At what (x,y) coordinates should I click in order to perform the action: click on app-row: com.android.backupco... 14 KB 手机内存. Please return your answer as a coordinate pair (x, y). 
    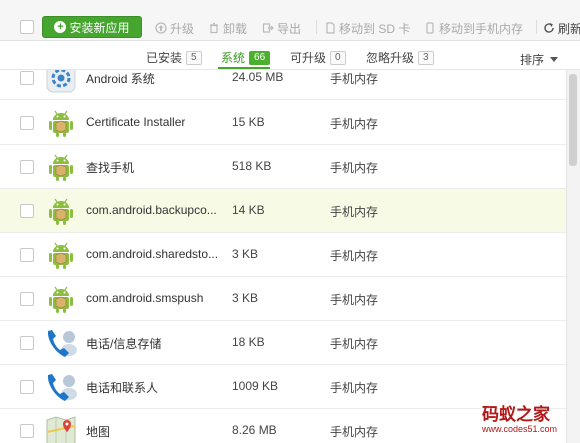
    Looking at the image, I should click on (283, 211).